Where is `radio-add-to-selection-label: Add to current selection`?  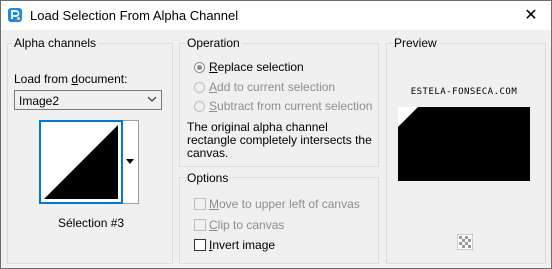 radio-add-to-selection-label: Add to current selection is located at coordinates (272, 87).